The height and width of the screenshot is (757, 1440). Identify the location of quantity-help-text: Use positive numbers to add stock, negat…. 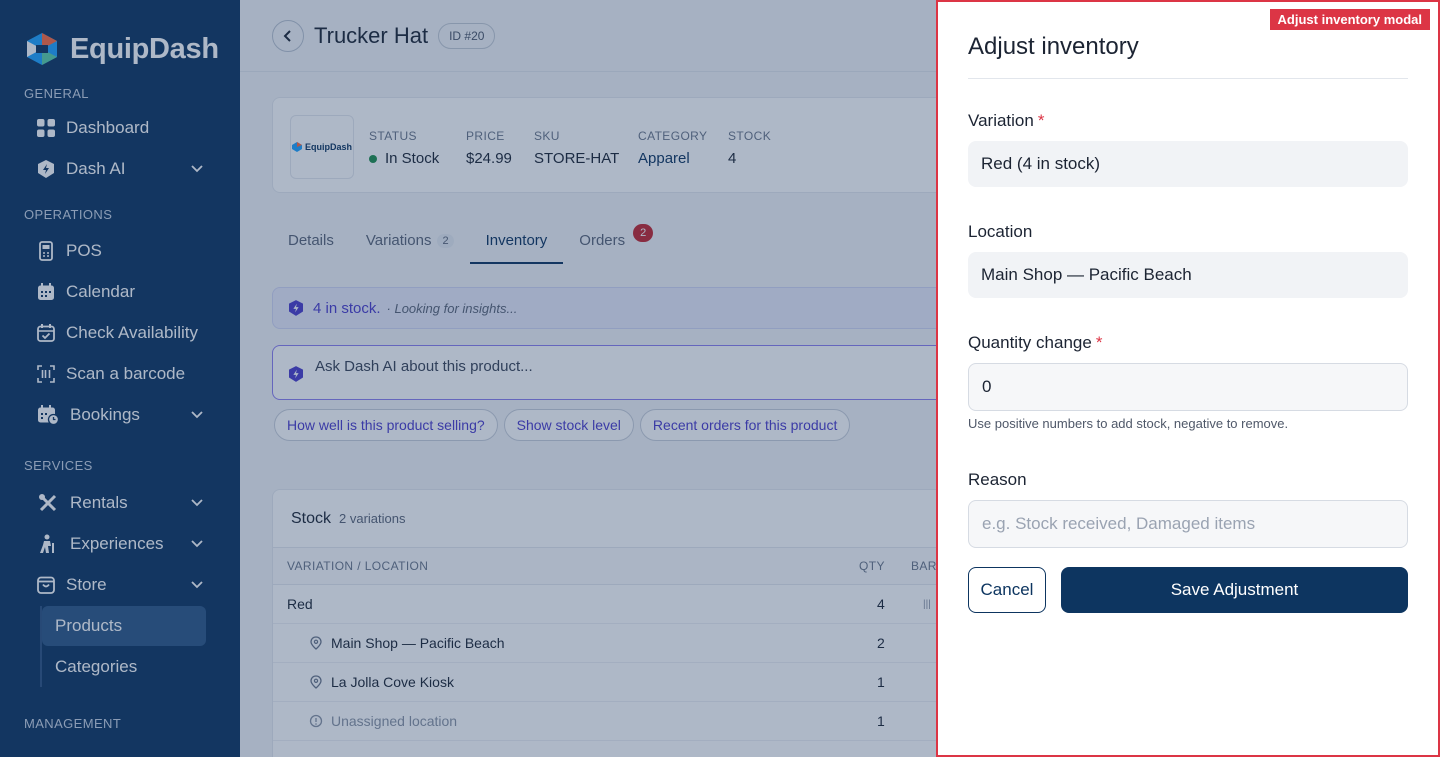
(1128, 423).